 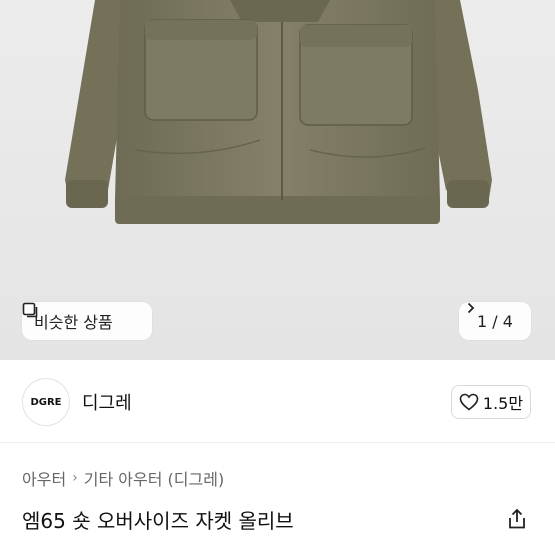 I want to click on image-page-indicator: 1 / 4, so click(x=495, y=321).